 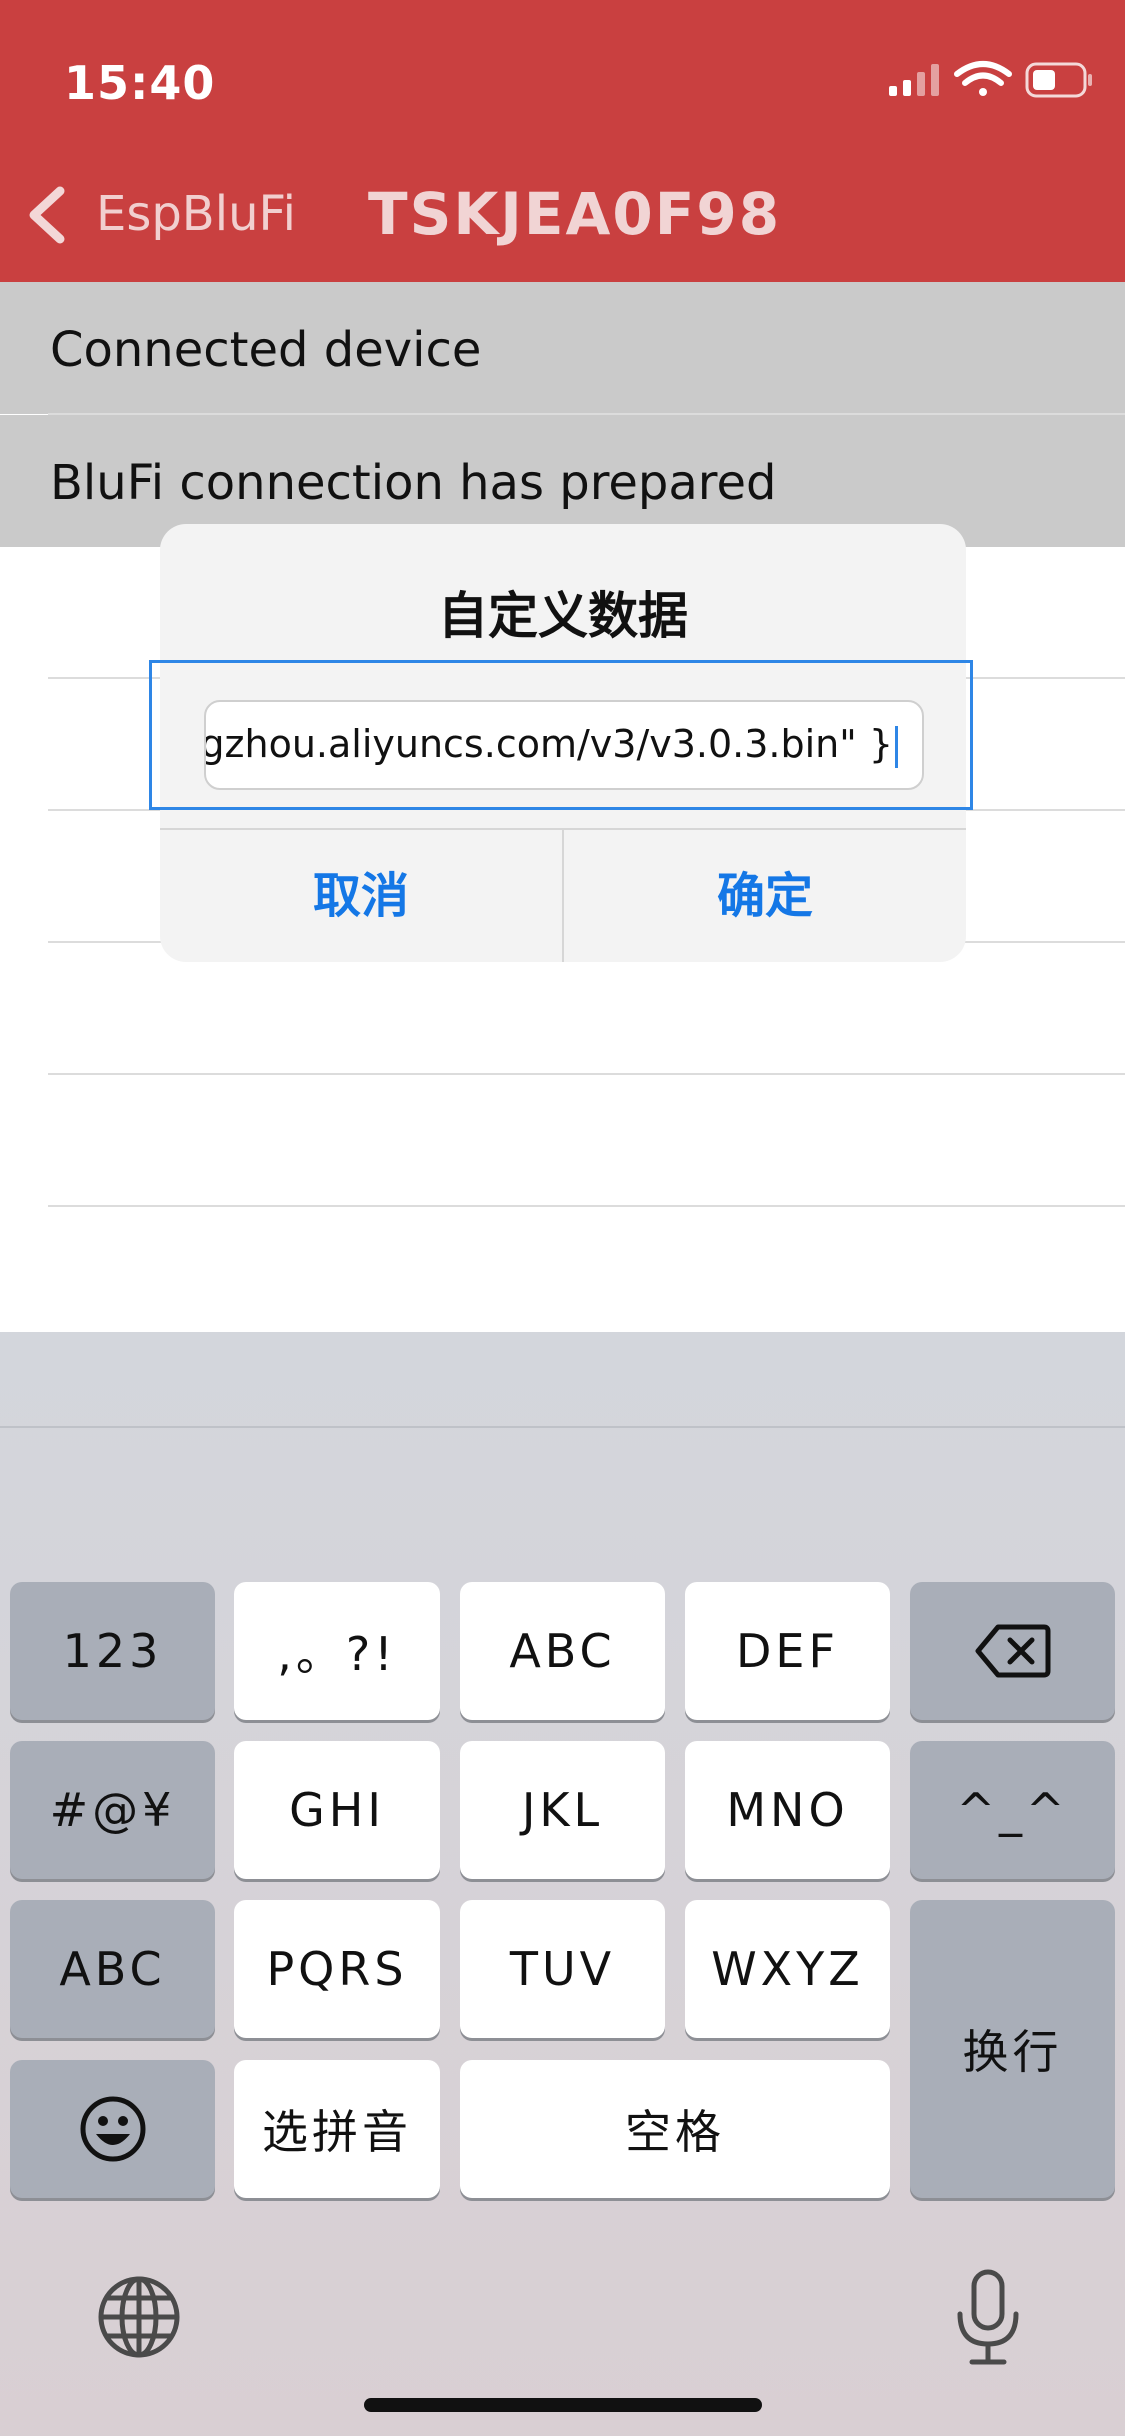 I want to click on key-symbols: #@¥, so click(x=112, y=1810).